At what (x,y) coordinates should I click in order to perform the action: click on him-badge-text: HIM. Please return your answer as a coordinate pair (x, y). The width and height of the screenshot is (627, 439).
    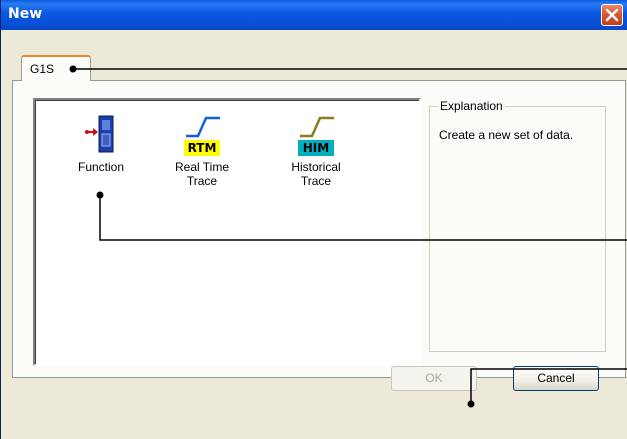
    Looking at the image, I should click on (316, 148).